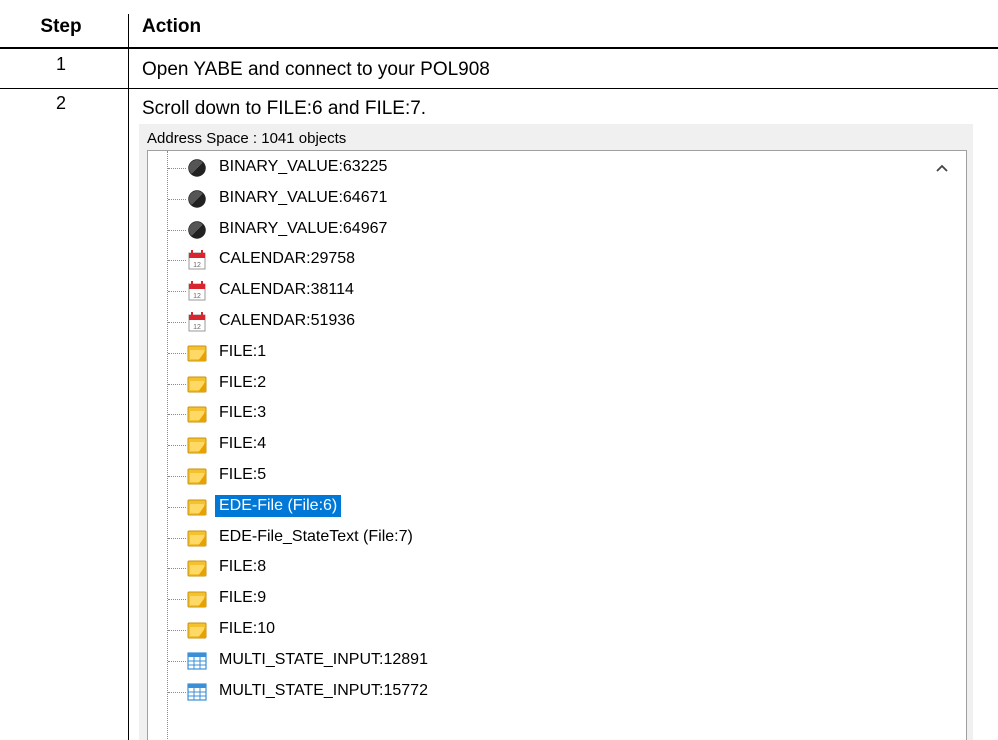 The height and width of the screenshot is (740, 998). I want to click on table-header-step: Step, so click(61, 26).